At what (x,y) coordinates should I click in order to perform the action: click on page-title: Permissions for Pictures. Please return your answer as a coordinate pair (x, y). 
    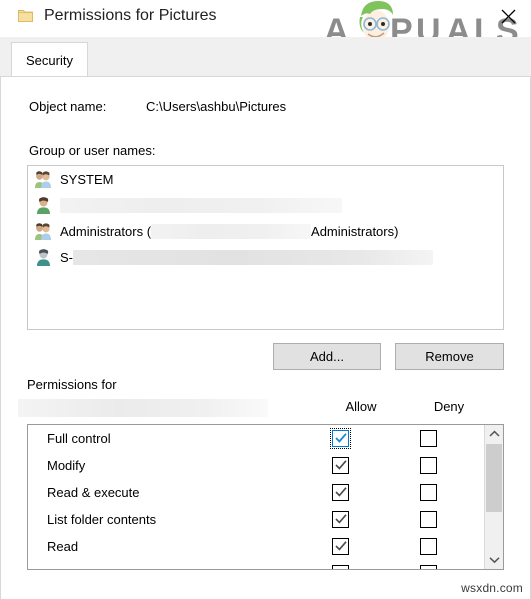
    Looking at the image, I should click on (130, 15).